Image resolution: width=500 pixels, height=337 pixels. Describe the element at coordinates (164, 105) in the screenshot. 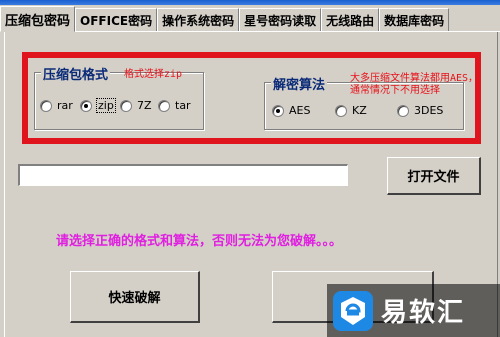

I see `radio-tar-indicator` at that location.